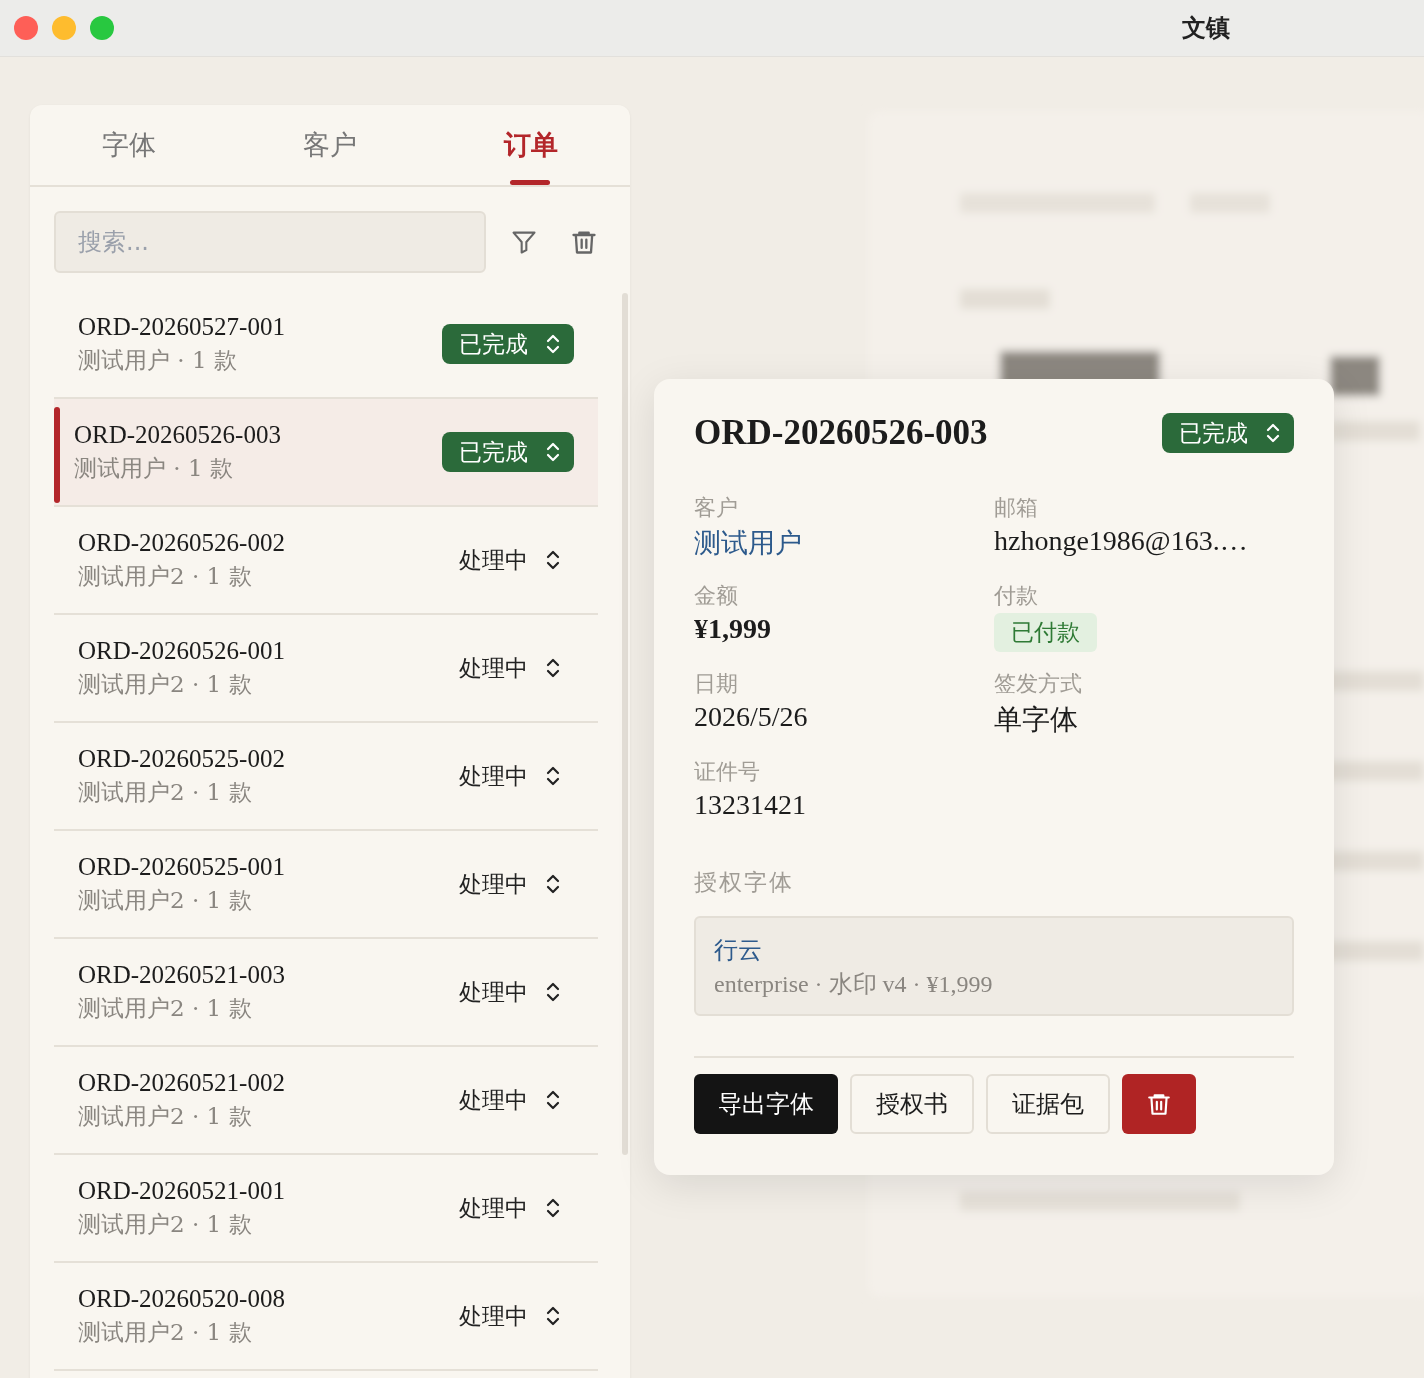 The height and width of the screenshot is (1378, 1424). I want to click on order-id: ORD-20260521-001, so click(182, 1190).